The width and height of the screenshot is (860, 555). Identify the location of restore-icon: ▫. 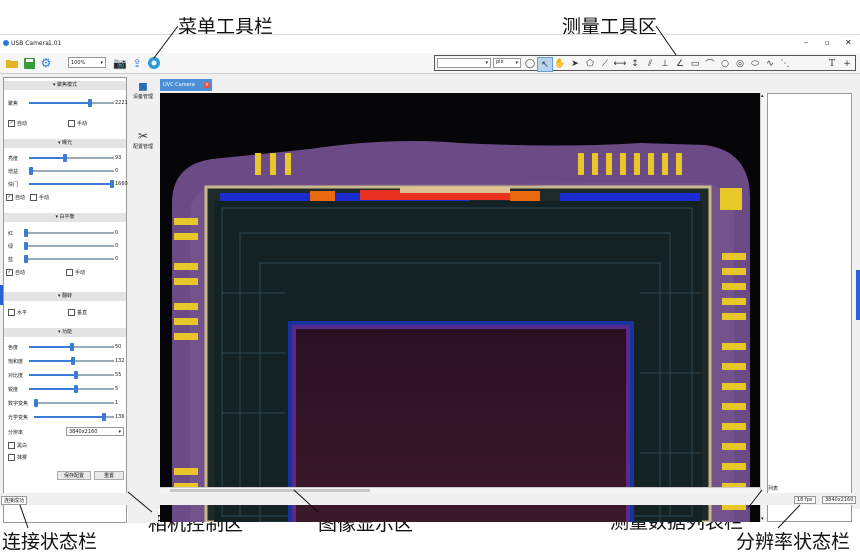
(827, 43).